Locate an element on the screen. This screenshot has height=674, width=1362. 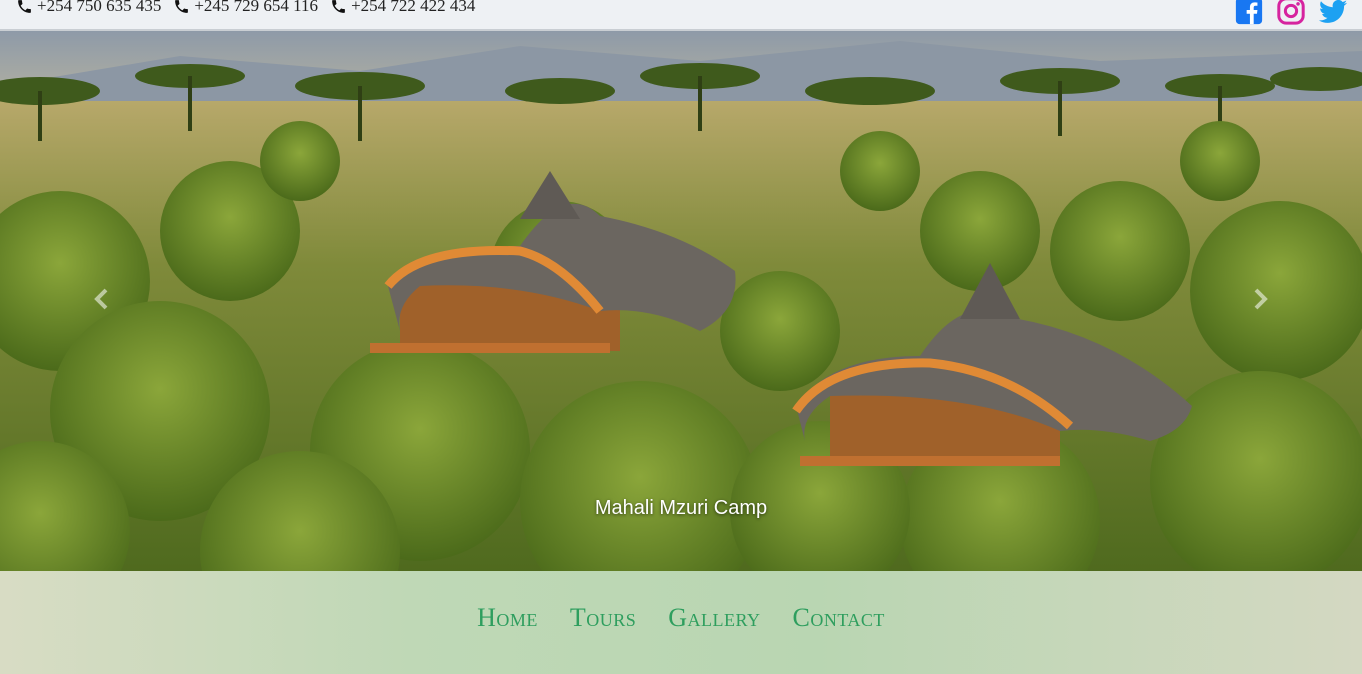
instagram-icon is located at coordinates (1291, 13).